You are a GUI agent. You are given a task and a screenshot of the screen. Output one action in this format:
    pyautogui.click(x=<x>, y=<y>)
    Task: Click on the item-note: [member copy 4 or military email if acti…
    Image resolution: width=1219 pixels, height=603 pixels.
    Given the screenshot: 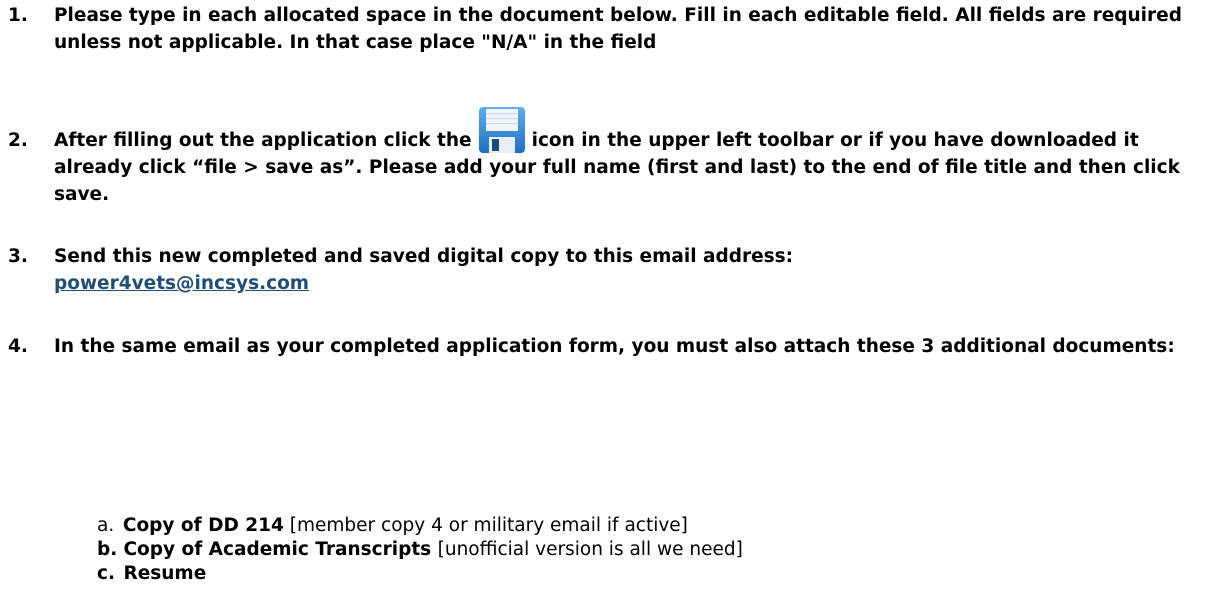 What is the action you would take?
    pyautogui.click(x=488, y=525)
    